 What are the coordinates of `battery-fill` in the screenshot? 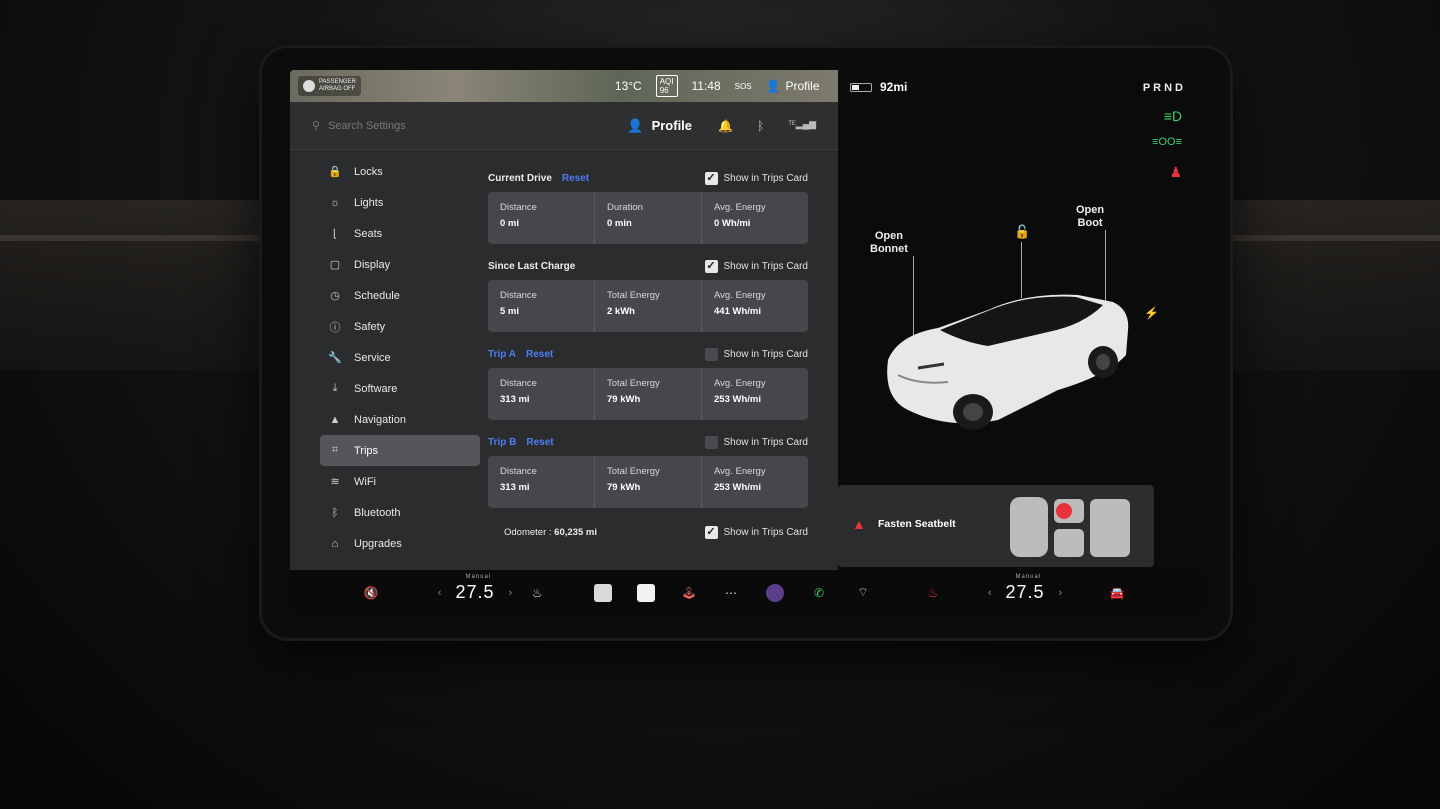 It's located at (855, 87).